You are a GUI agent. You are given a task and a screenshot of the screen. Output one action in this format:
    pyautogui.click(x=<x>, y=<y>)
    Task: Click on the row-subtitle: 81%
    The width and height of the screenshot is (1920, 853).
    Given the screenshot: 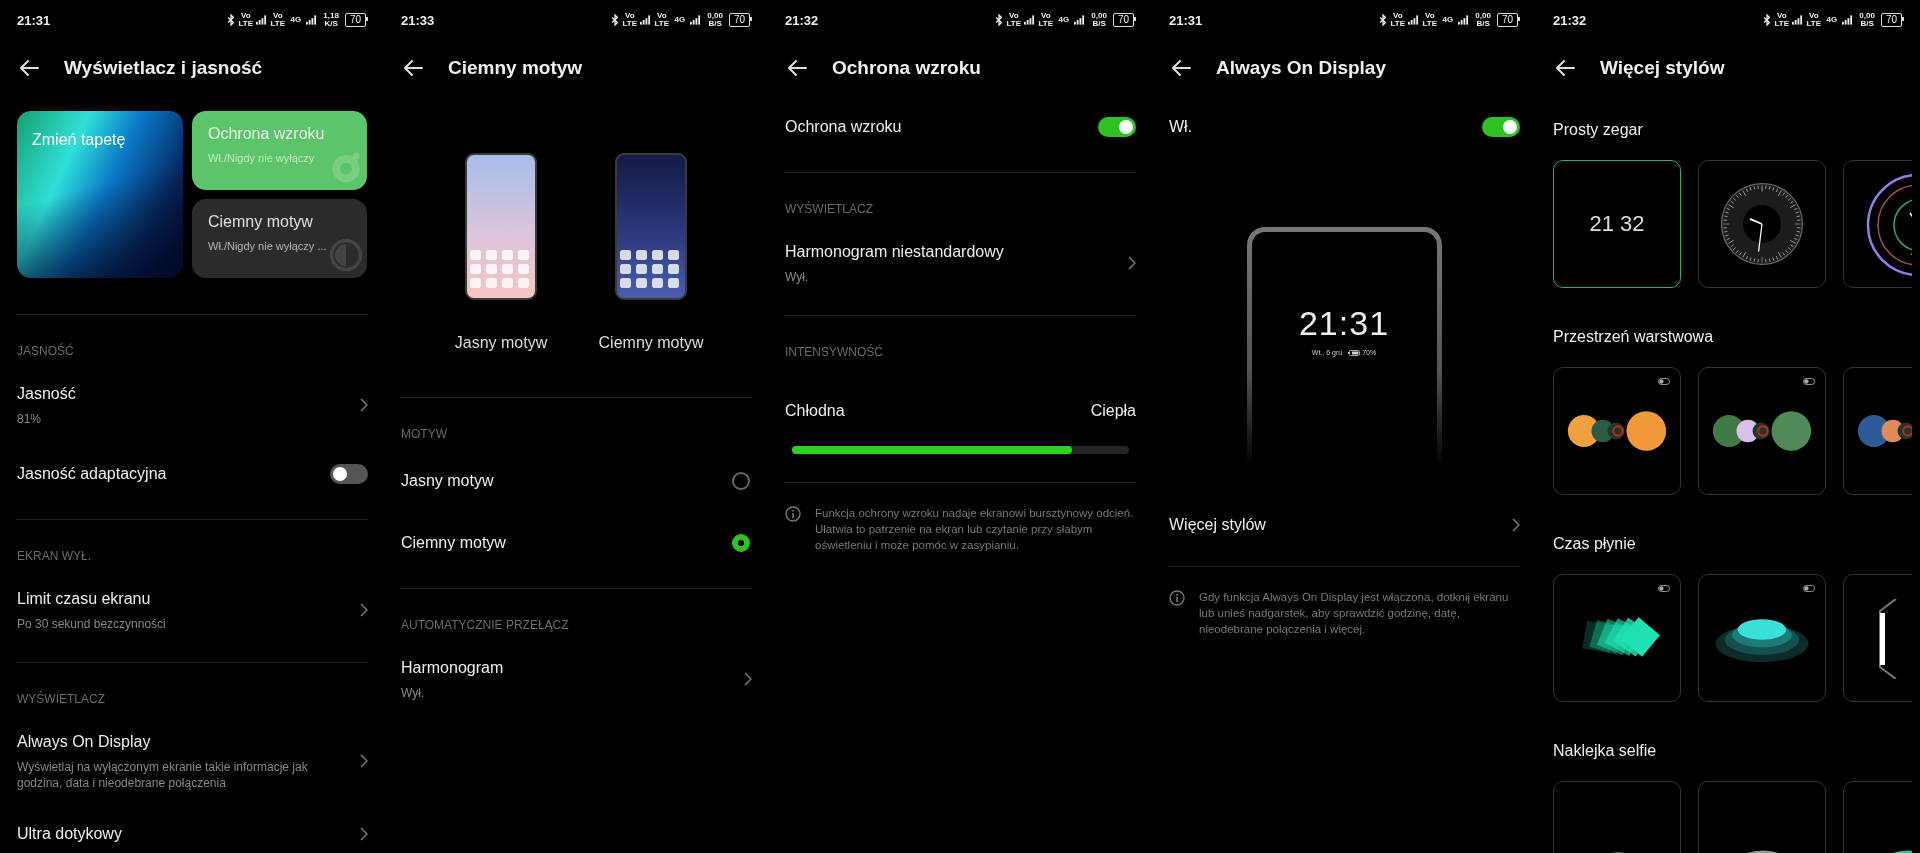 What is the action you would take?
    pyautogui.click(x=30, y=419)
    